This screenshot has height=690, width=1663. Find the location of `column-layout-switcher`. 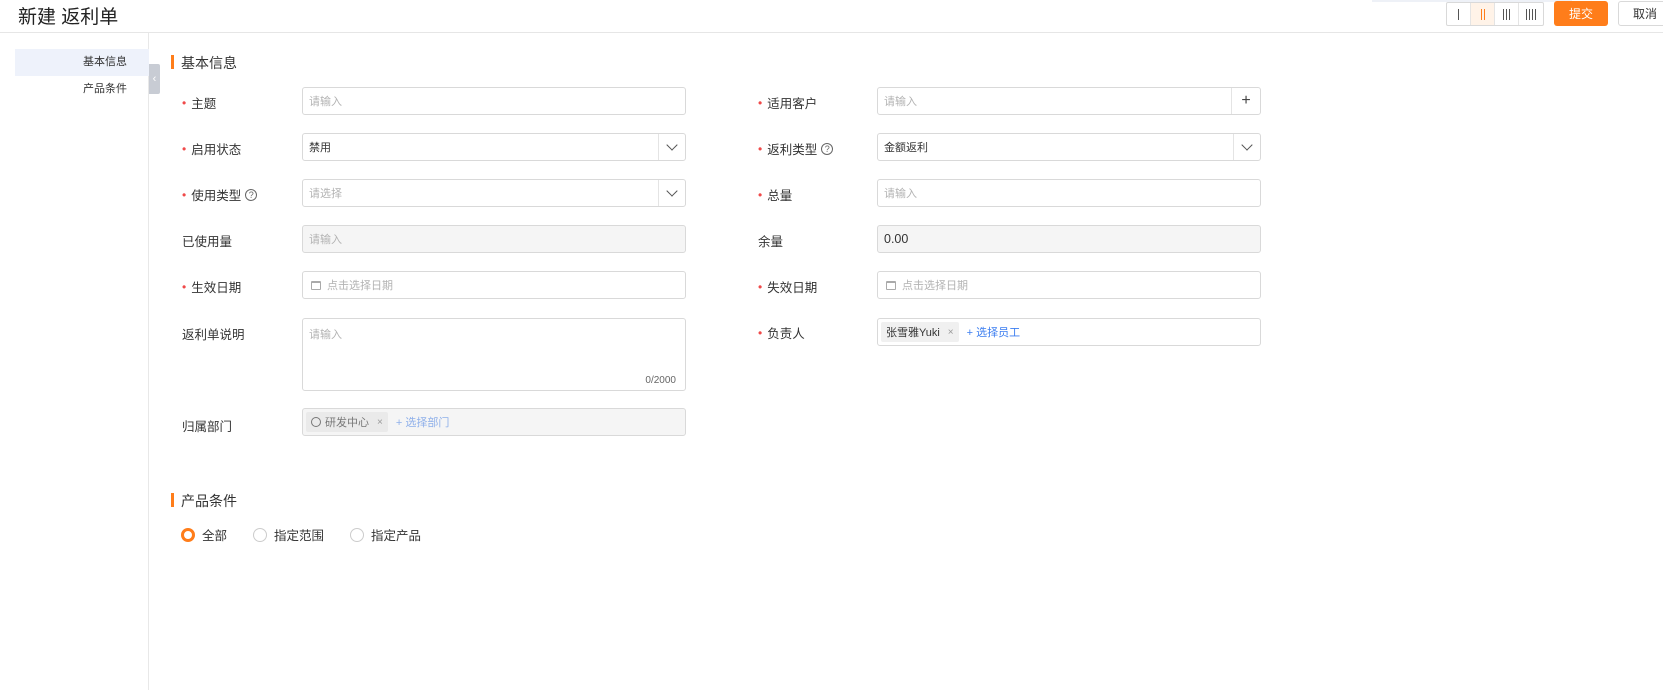

column-layout-switcher is located at coordinates (1495, 14).